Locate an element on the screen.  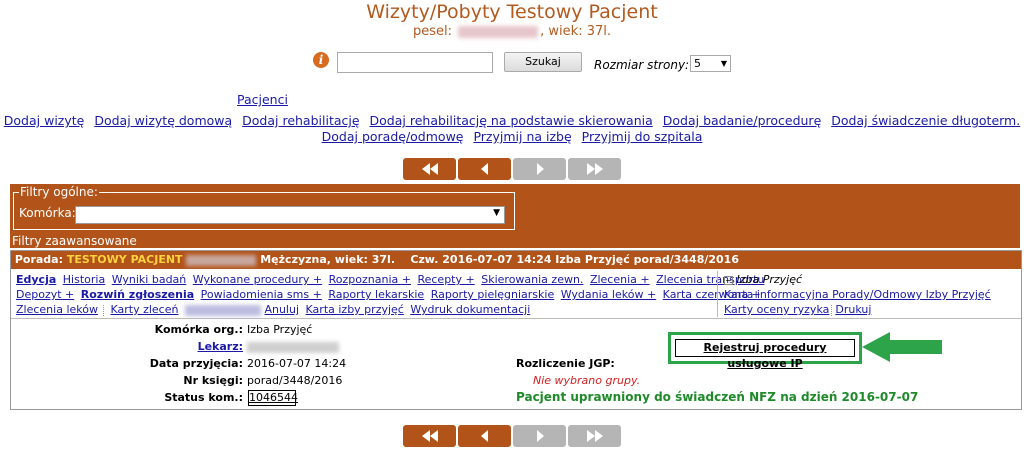
patients-link: Pacjenci is located at coordinates (262, 99).